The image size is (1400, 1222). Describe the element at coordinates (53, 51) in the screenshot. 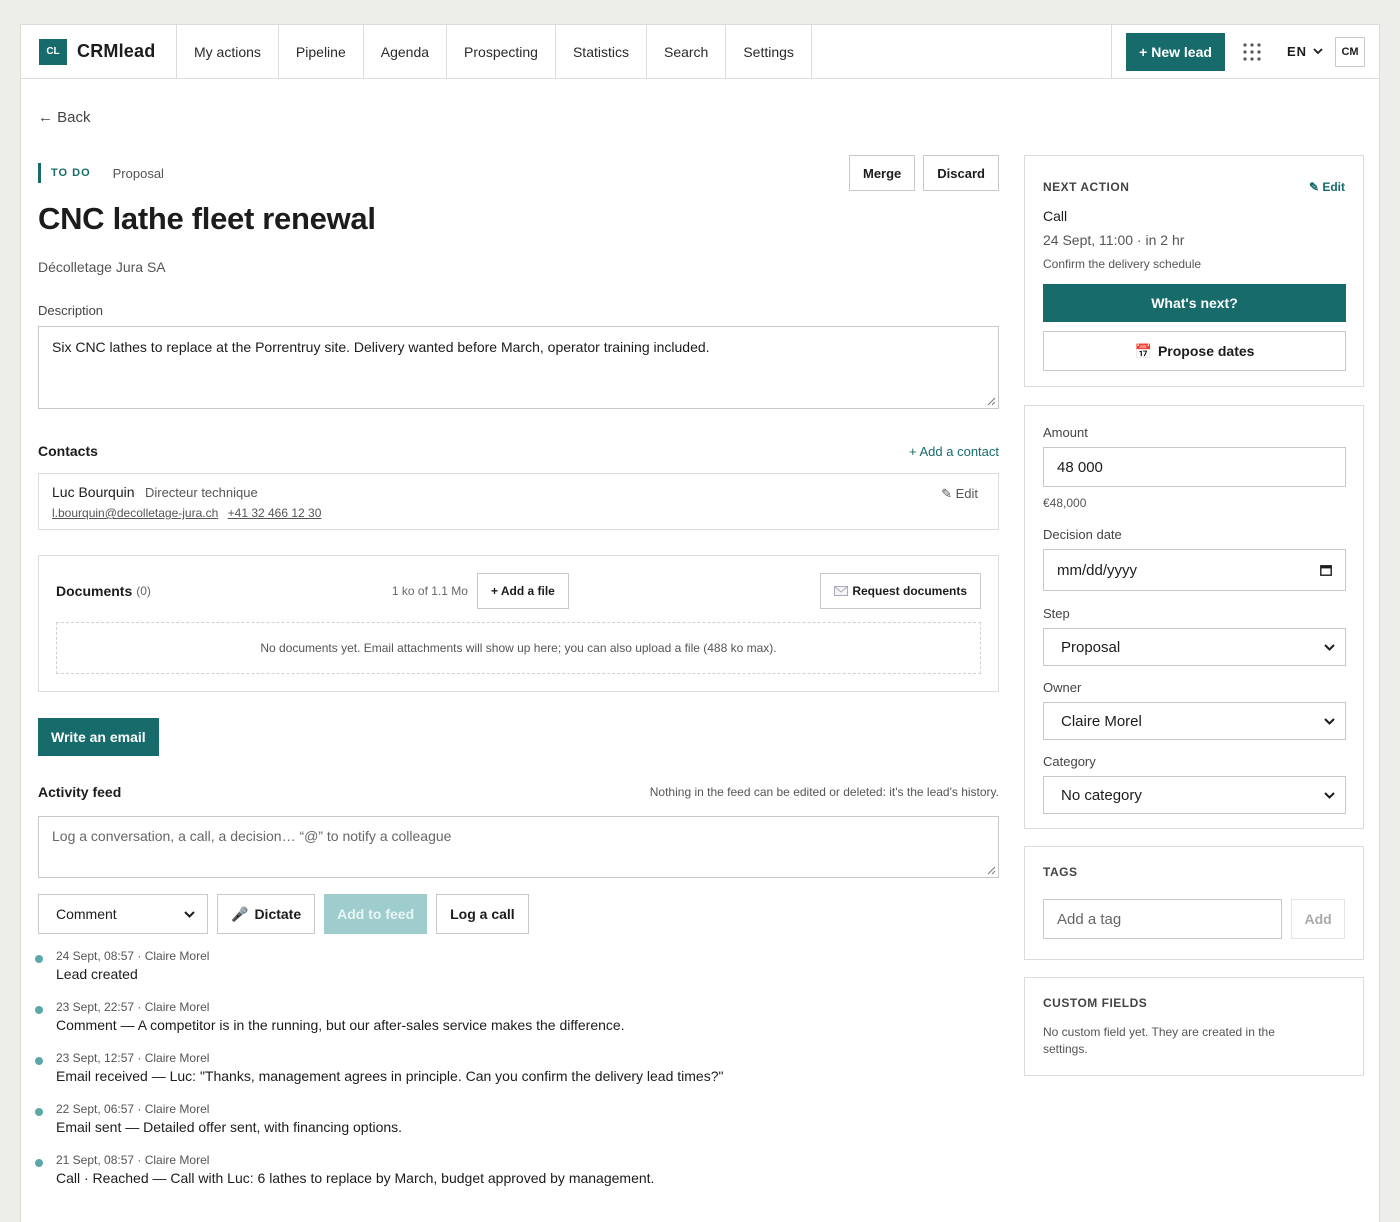

I see `logo-icon: CL` at that location.